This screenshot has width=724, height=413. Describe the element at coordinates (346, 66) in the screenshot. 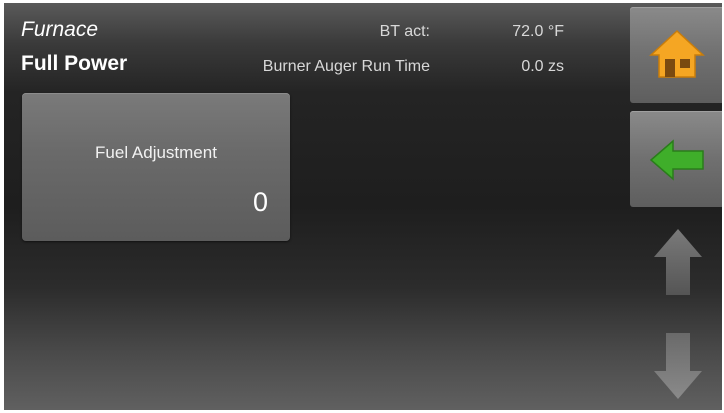

I see `auger-runtime-label: Burner Auger Run Time` at that location.